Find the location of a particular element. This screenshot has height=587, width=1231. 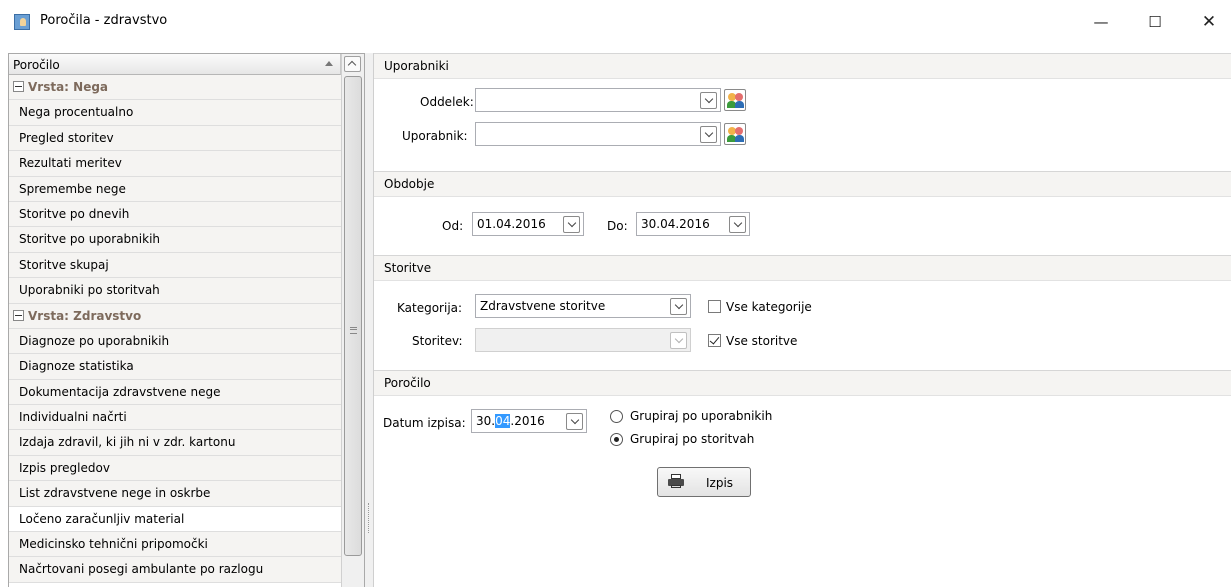

section-obdobje: Obdobje is located at coordinates (802, 184).